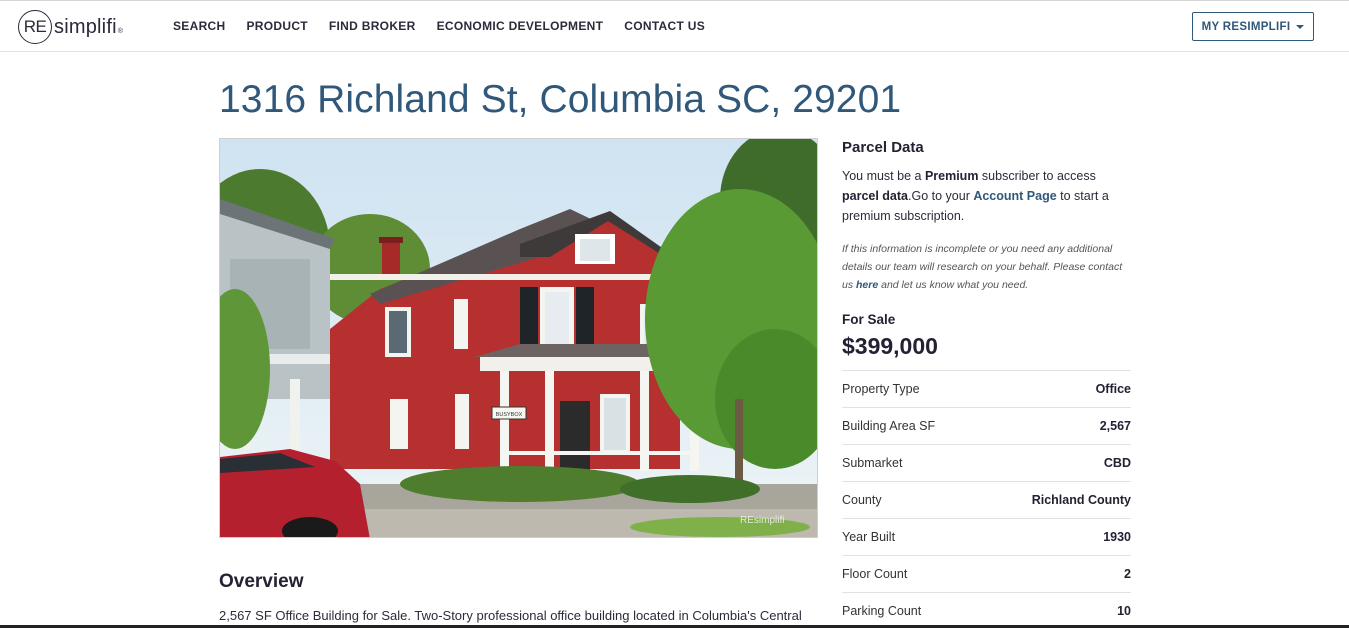 This screenshot has width=1349, height=628. Describe the element at coordinates (1037, 176) in the screenshot. I see `parcel-text-2: subscriber to access` at that location.